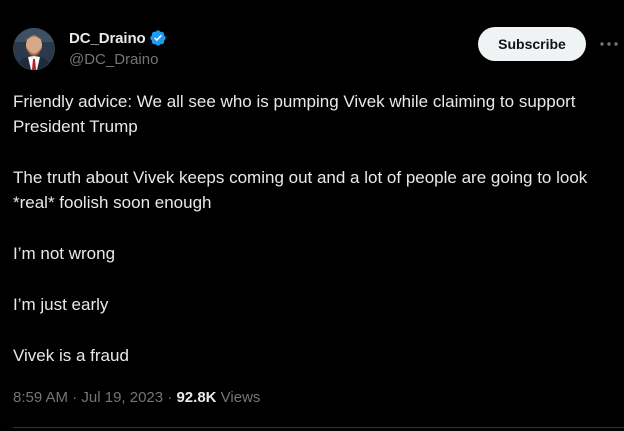 The height and width of the screenshot is (431, 624). Describe the element at coordinates (40, 397) in the screenshot. I see `tweet-time: 8:59 AM` at that location.